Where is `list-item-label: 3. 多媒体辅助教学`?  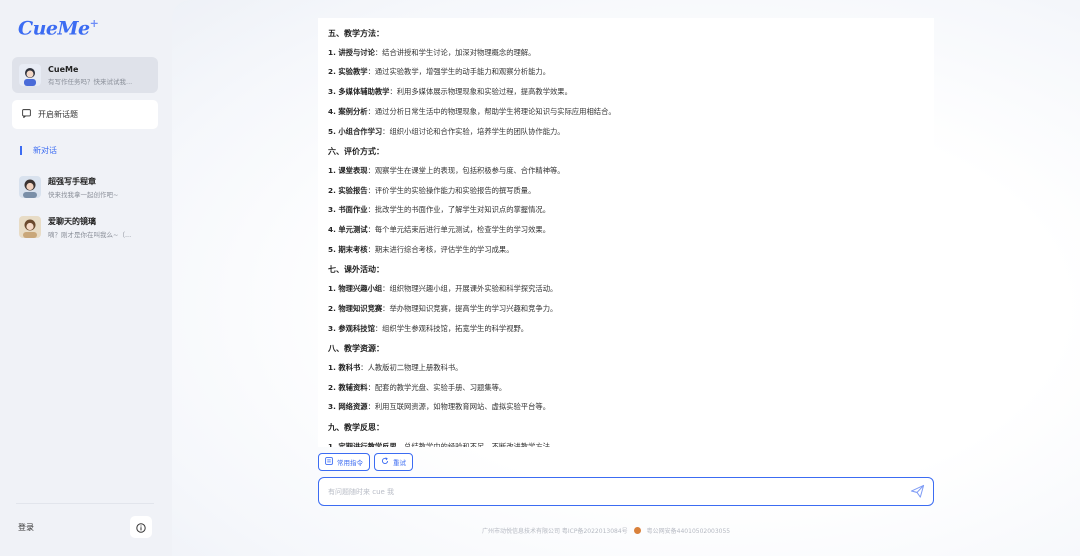
list-item-label: 3. 多媒体辅助教学 is located at coordinates (359, 92).